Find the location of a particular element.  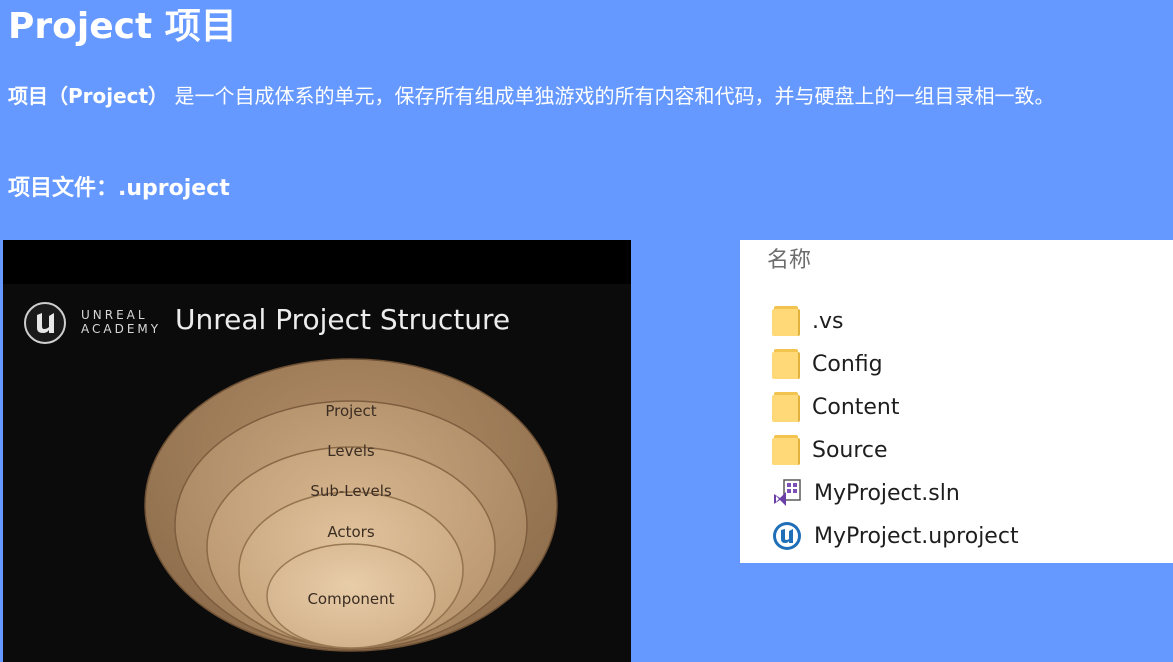

layer-label-sub-levels: Sub-Levels is located at coordinates (351, 491).